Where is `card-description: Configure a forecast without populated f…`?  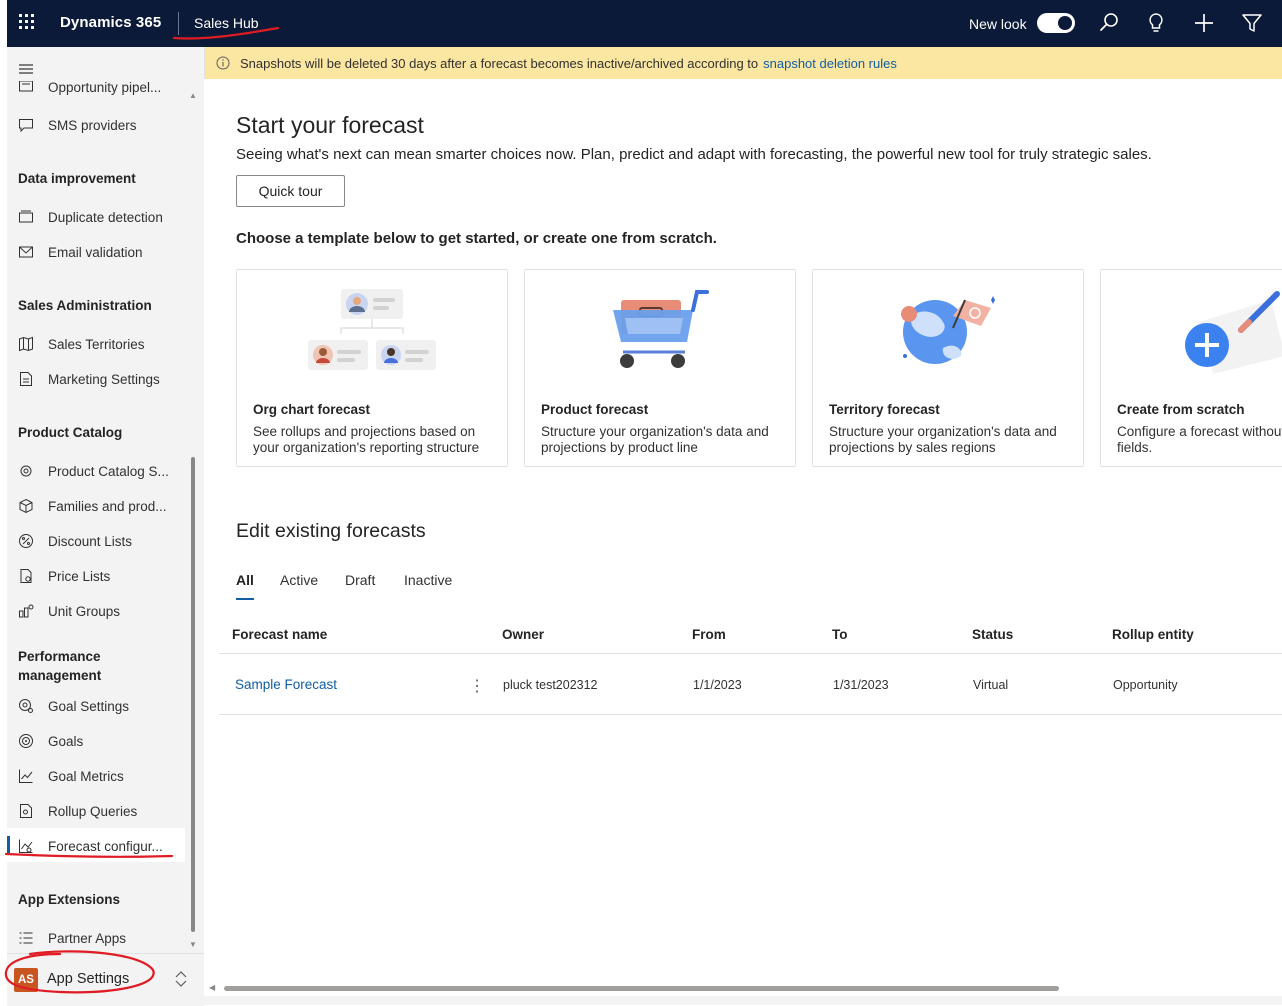 card-description: Configure a forecast without populated f… is located at coordinates (1199, 439).